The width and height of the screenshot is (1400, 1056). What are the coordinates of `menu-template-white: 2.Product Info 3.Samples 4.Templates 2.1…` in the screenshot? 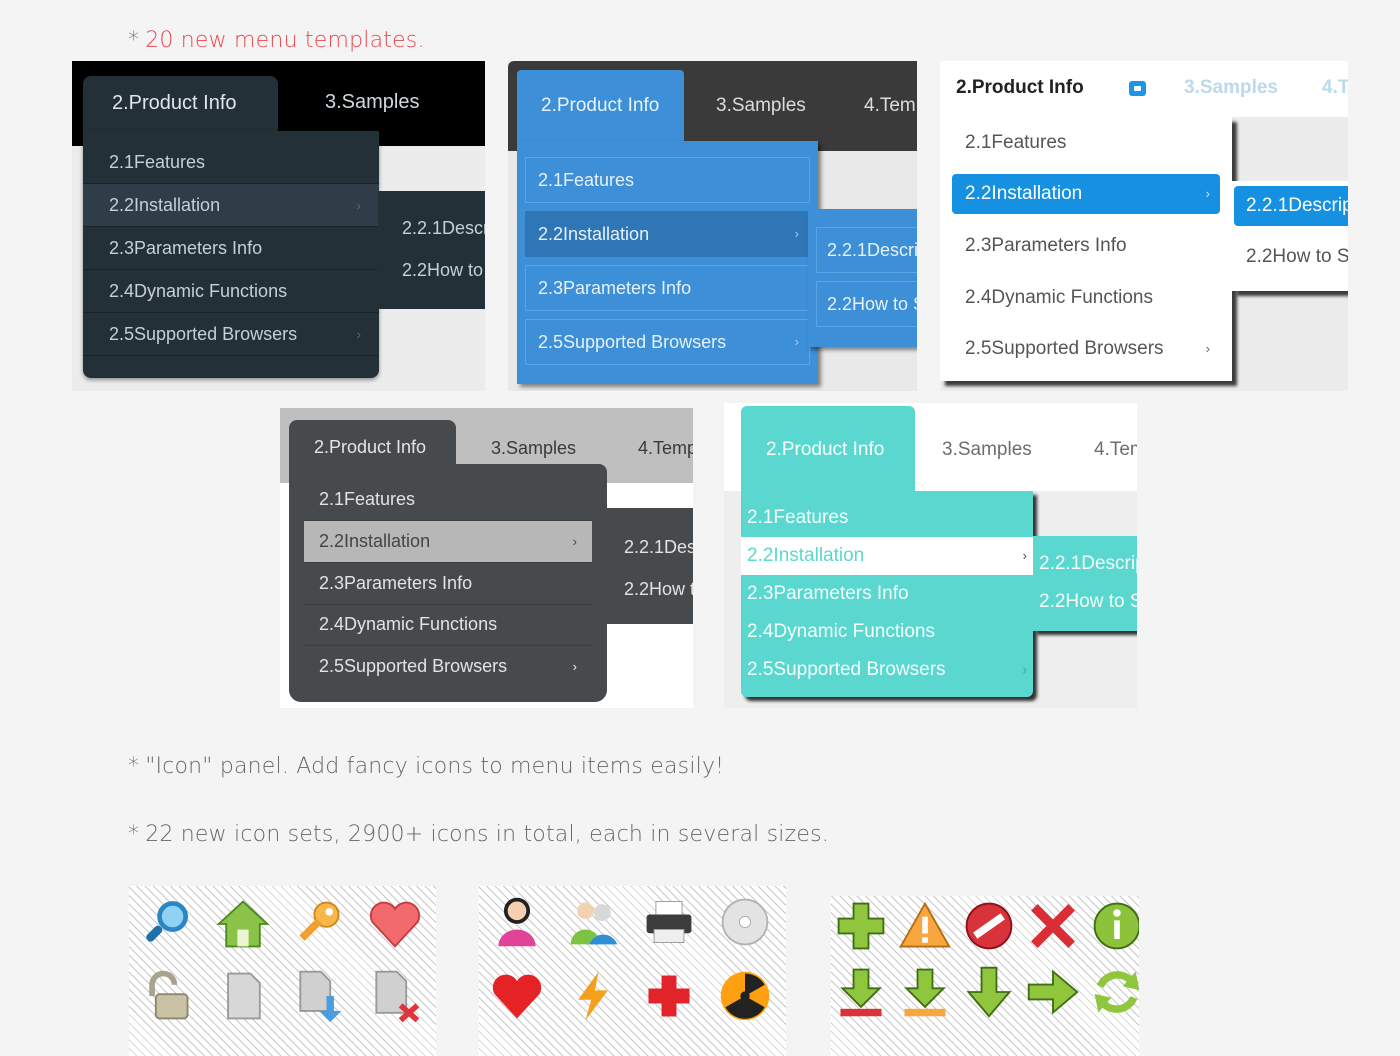 It's located at (1144, 226).